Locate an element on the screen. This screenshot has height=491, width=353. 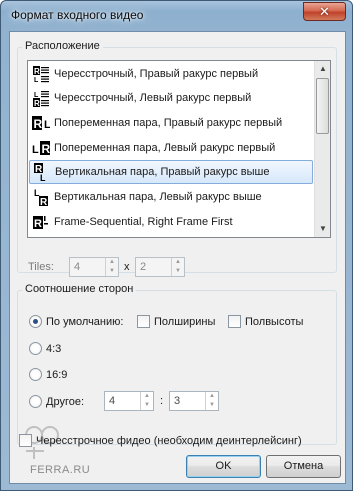
close-button: ✕ is located at coordinates (324, 11).